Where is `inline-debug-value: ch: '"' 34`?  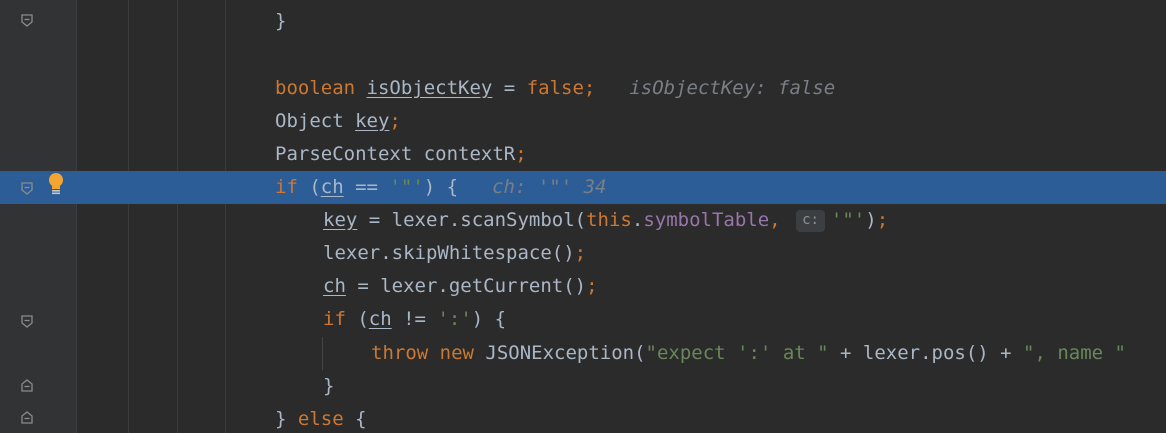 inline-debug-value: ch: '"' 34 is located at coordinates (549, 187).